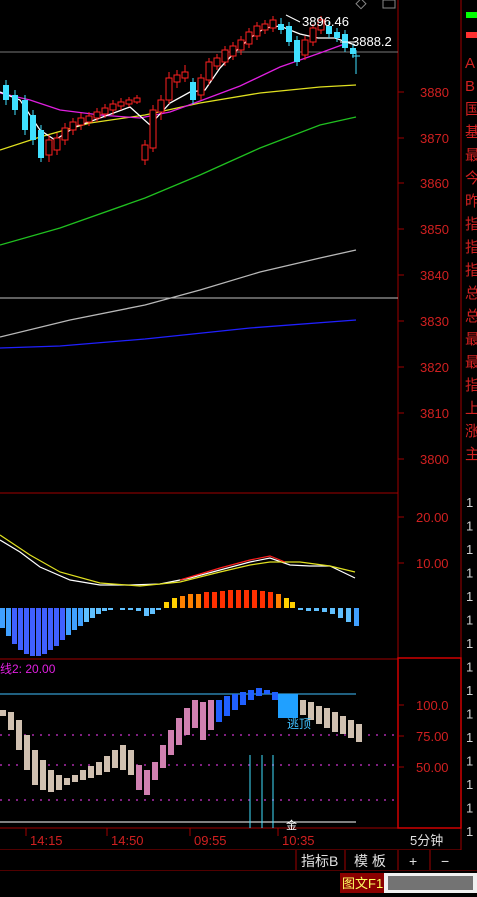 This screenshot has height=897, width=477. I want to click on golden-cross-label: 金, so click(291, 825).